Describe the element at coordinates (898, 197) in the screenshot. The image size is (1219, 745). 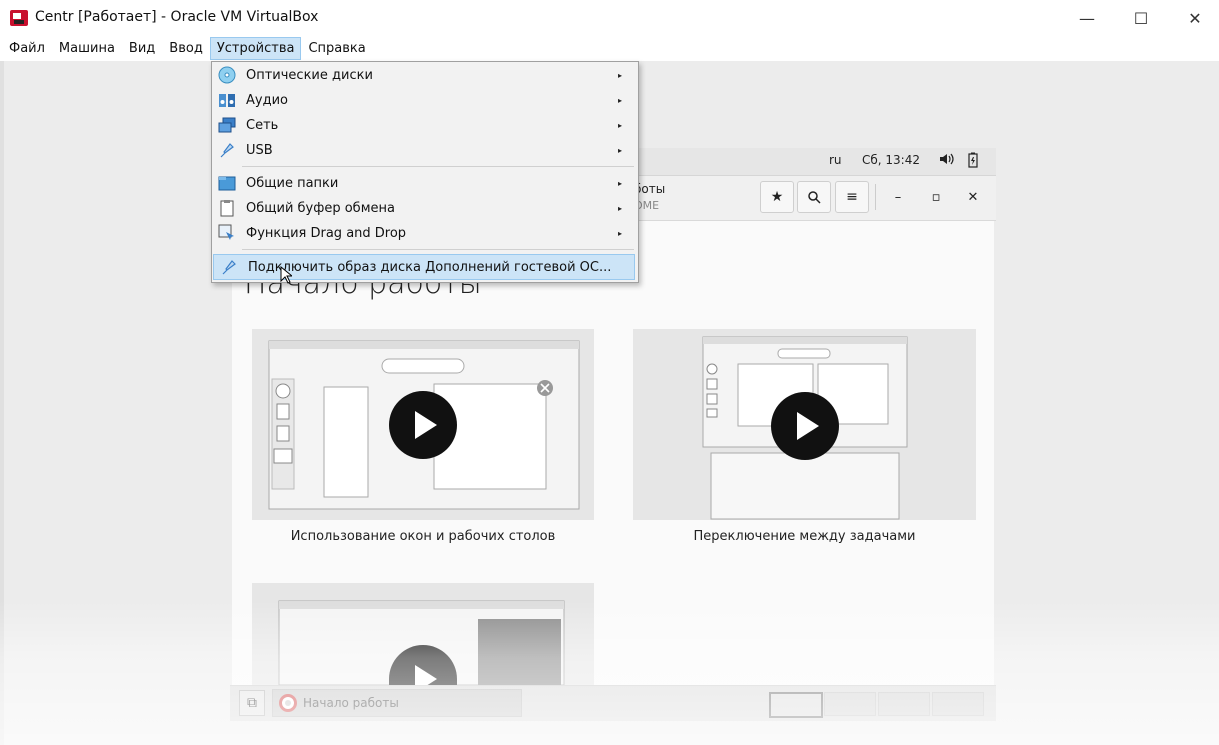
I see `guest-minimize-button: –` at that location.